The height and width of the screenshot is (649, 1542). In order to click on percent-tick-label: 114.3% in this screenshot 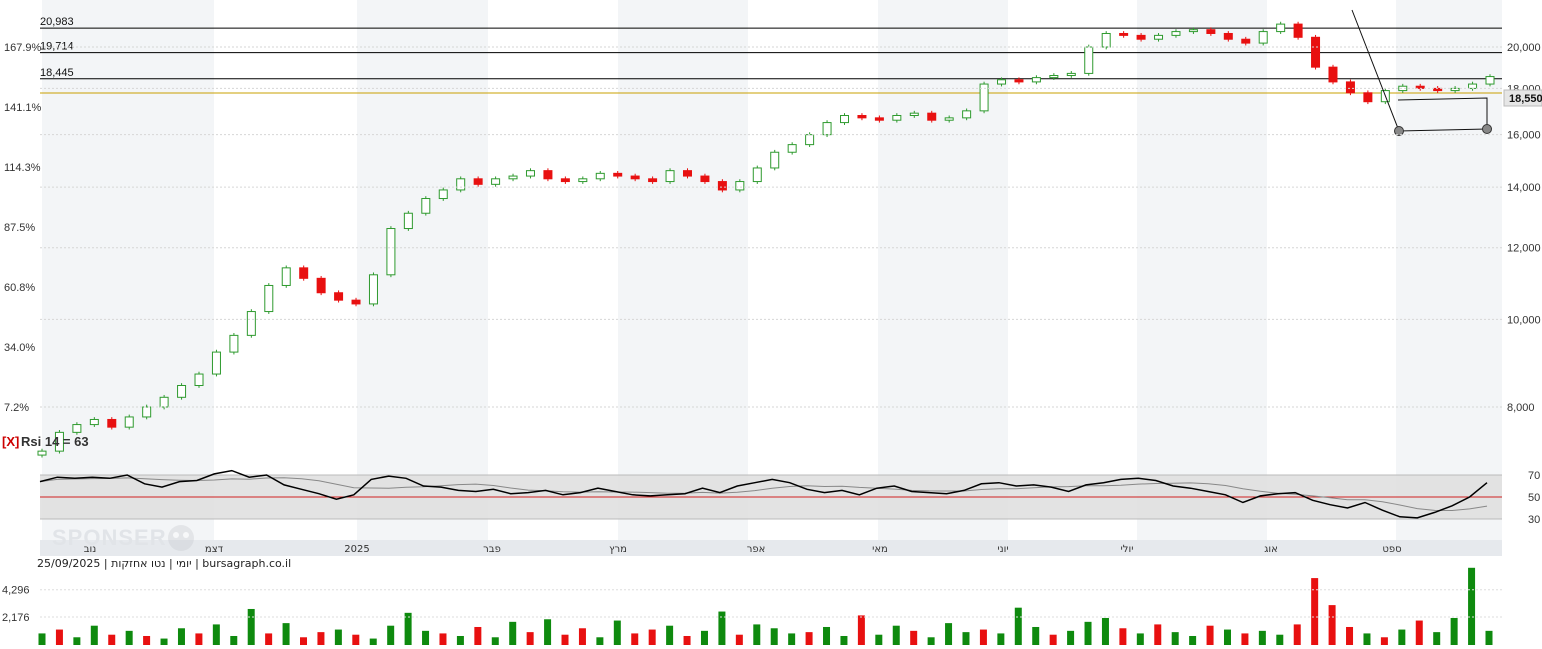, I will do `click(22, 168)`.